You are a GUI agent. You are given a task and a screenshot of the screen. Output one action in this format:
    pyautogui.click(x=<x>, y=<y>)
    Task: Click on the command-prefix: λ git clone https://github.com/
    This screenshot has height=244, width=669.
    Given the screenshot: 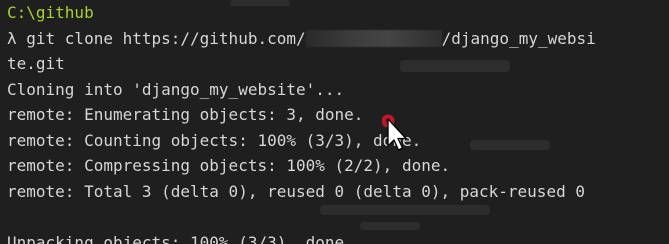 What is the action you would take?
    pyautogui.click(x=156, y=38)
    